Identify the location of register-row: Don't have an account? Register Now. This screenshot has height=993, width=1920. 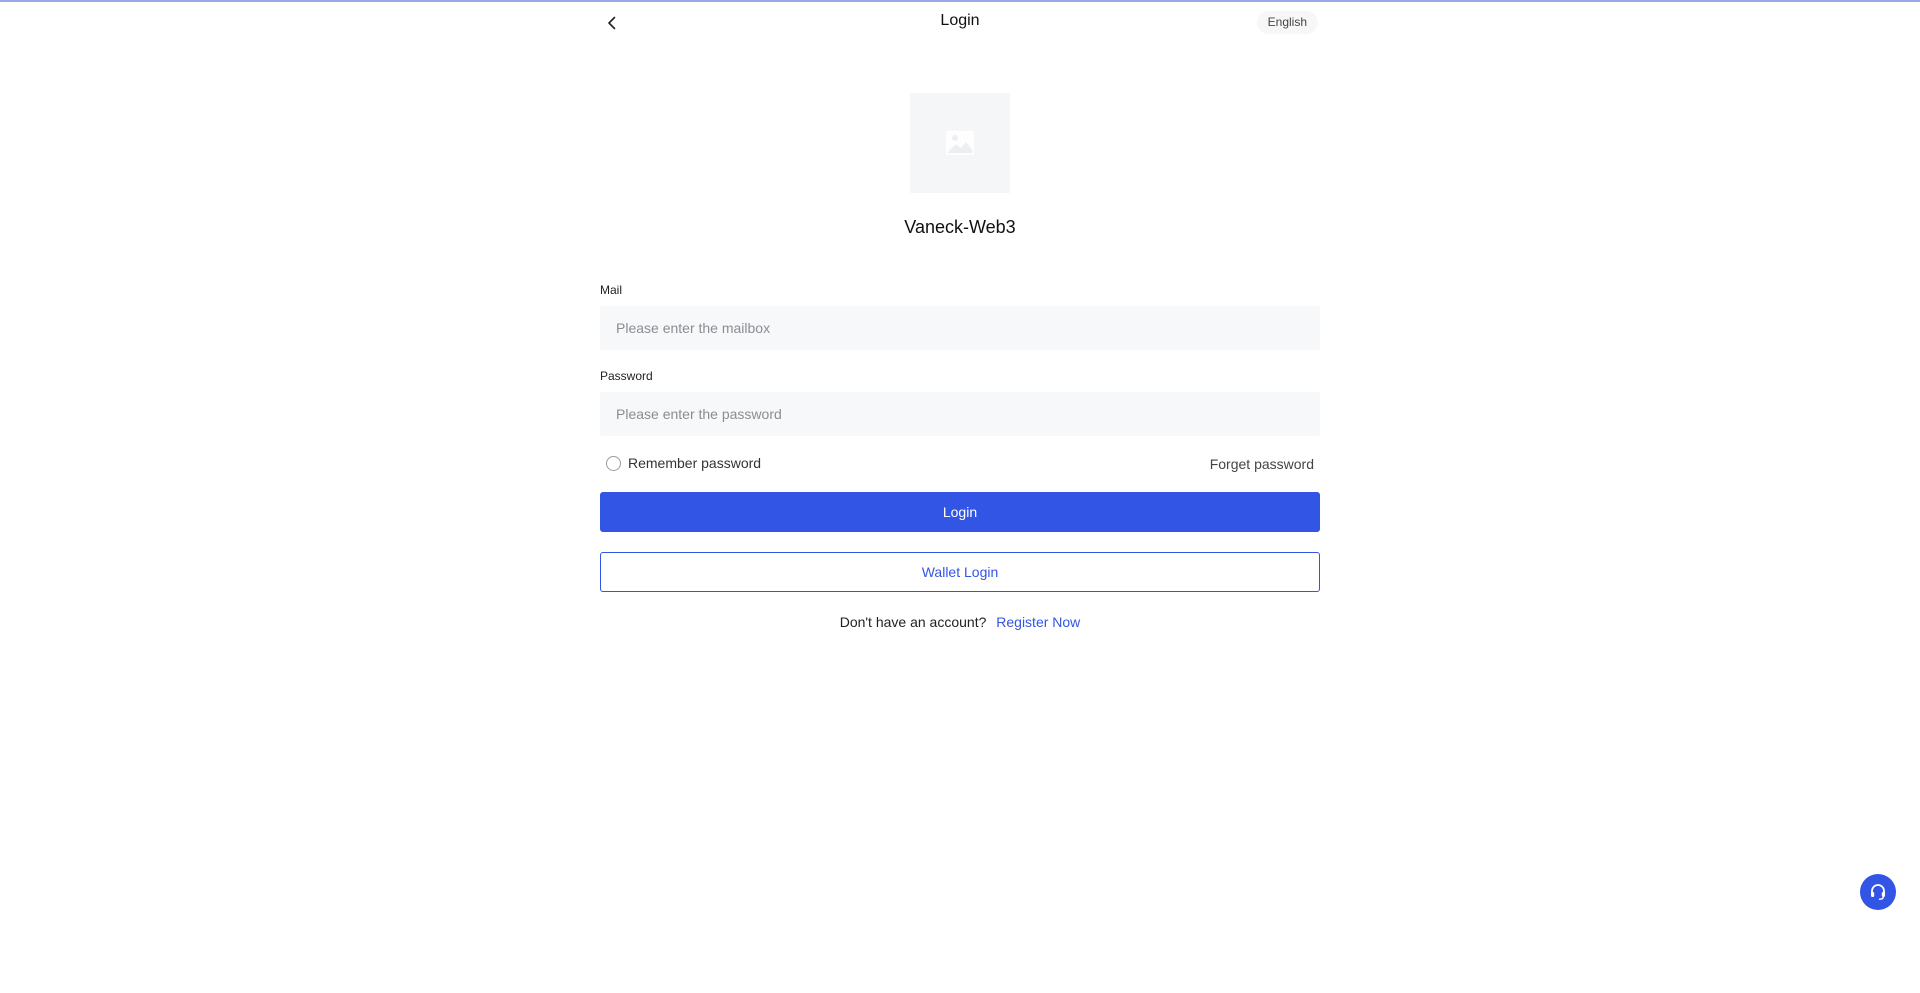
(960, 622).